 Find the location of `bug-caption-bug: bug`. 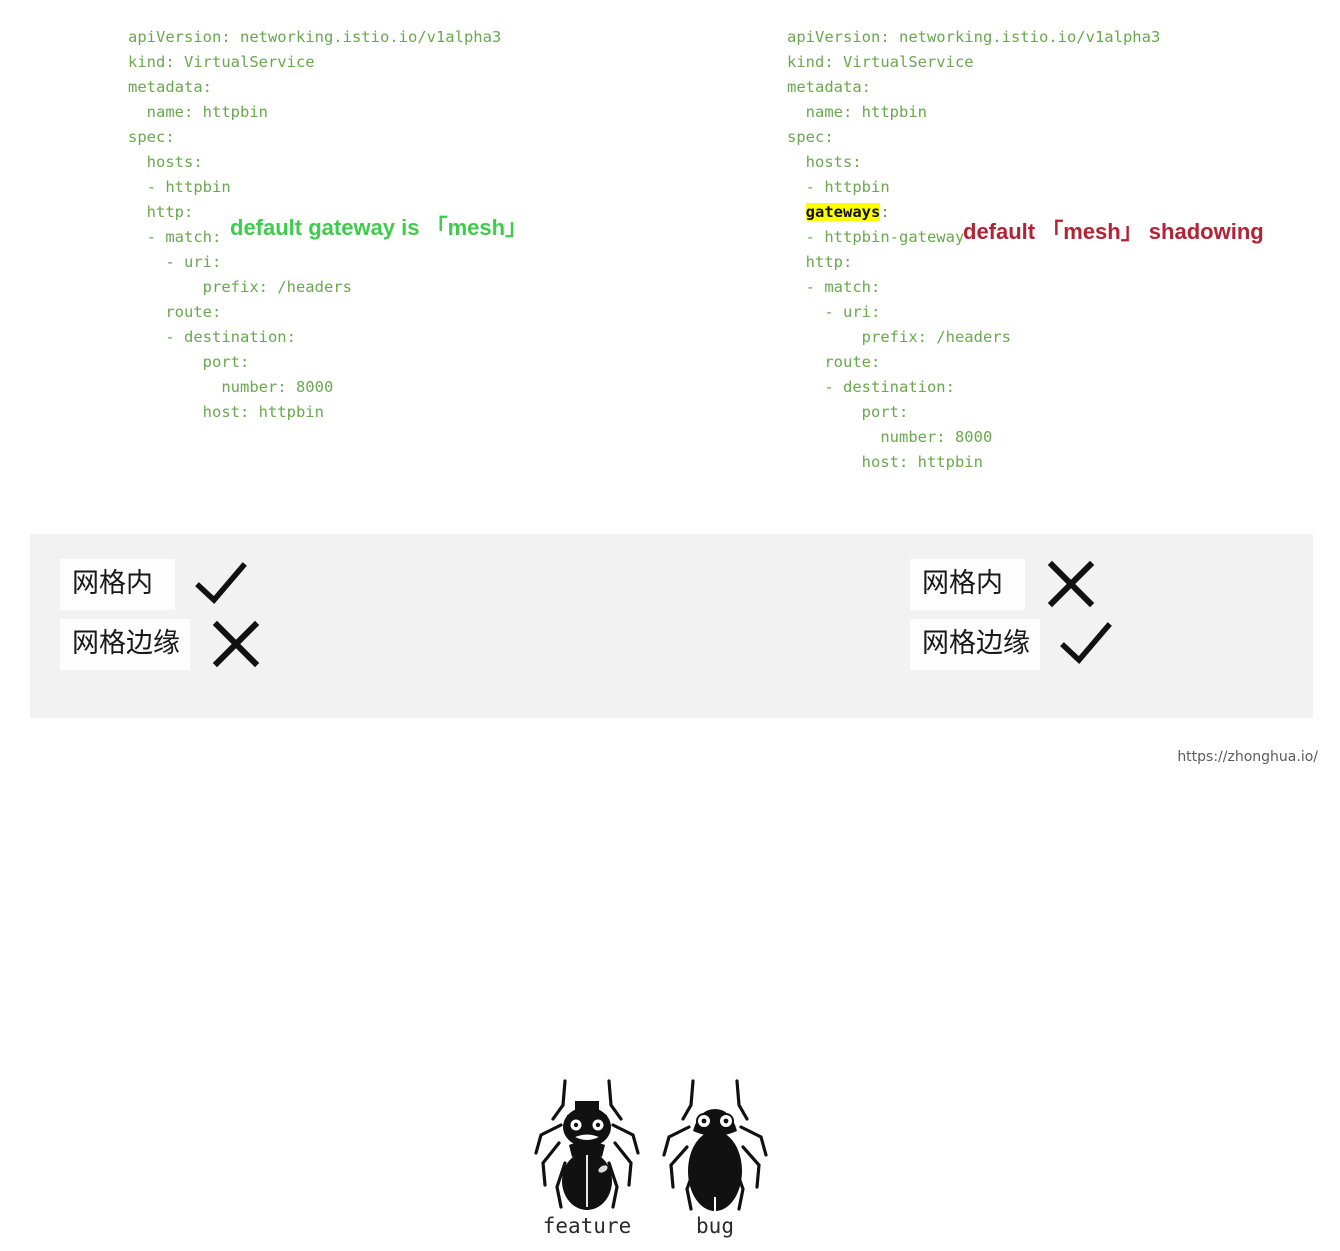

bug-caption-bug: bug is located at coordinates (715, 1226).